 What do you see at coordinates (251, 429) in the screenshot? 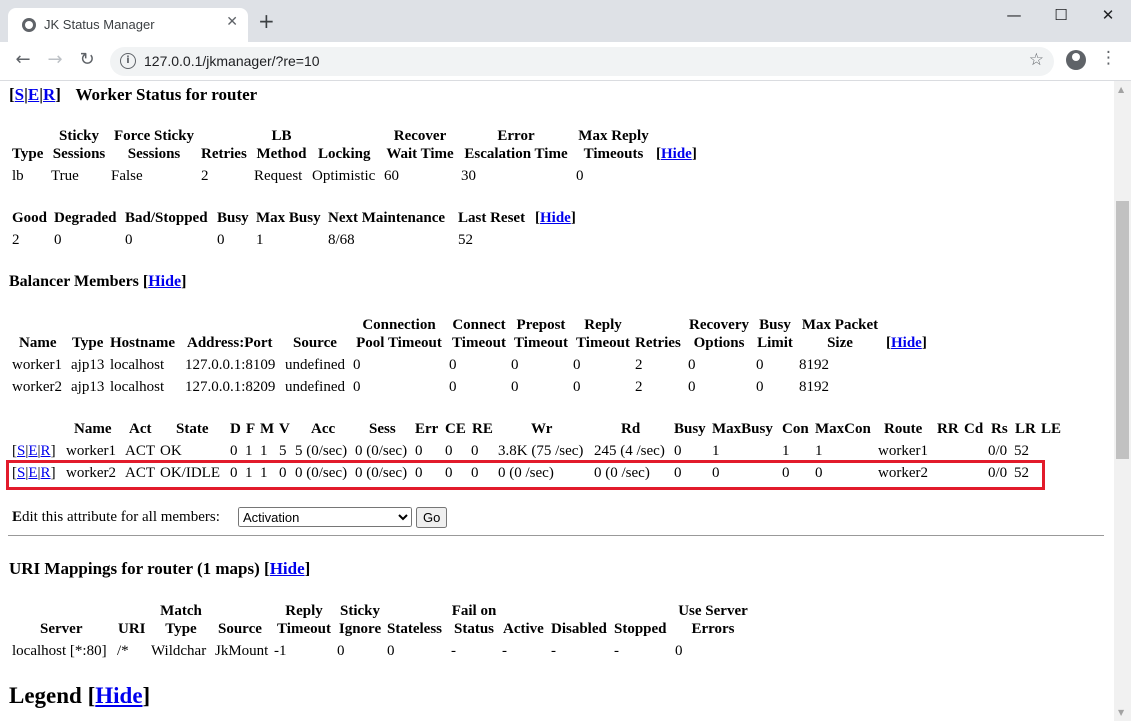
I see `th-f: F` at bounding box center [251, 429].